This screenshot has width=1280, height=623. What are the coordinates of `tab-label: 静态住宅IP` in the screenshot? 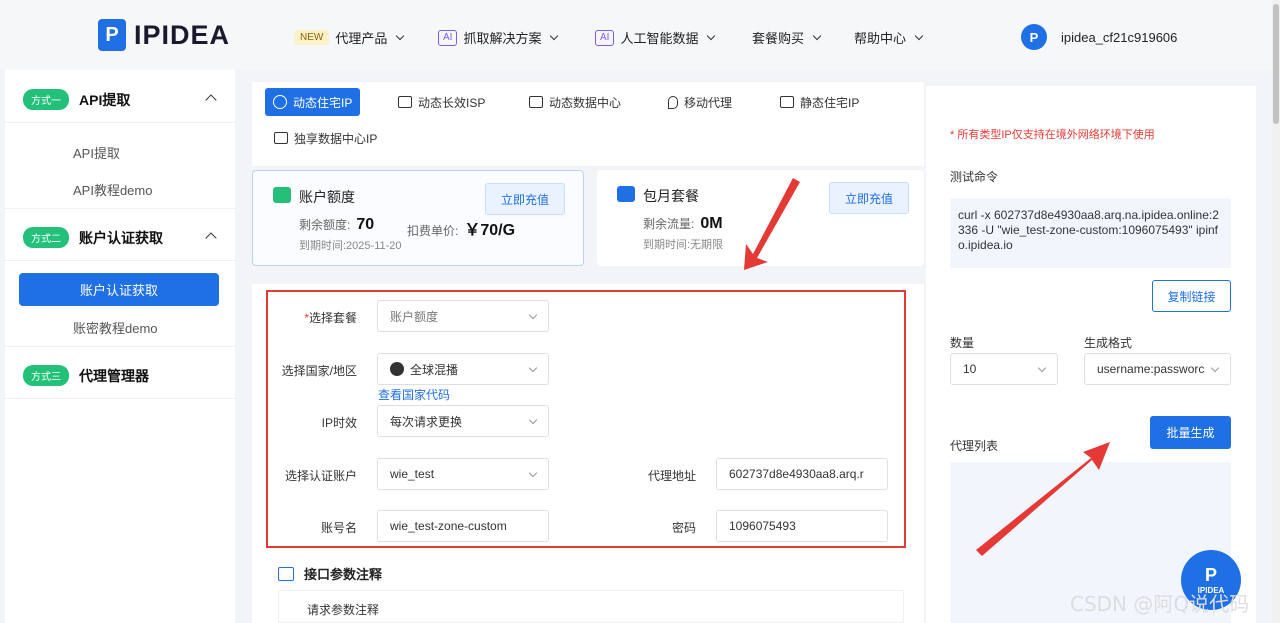 It's located at (830, 102).